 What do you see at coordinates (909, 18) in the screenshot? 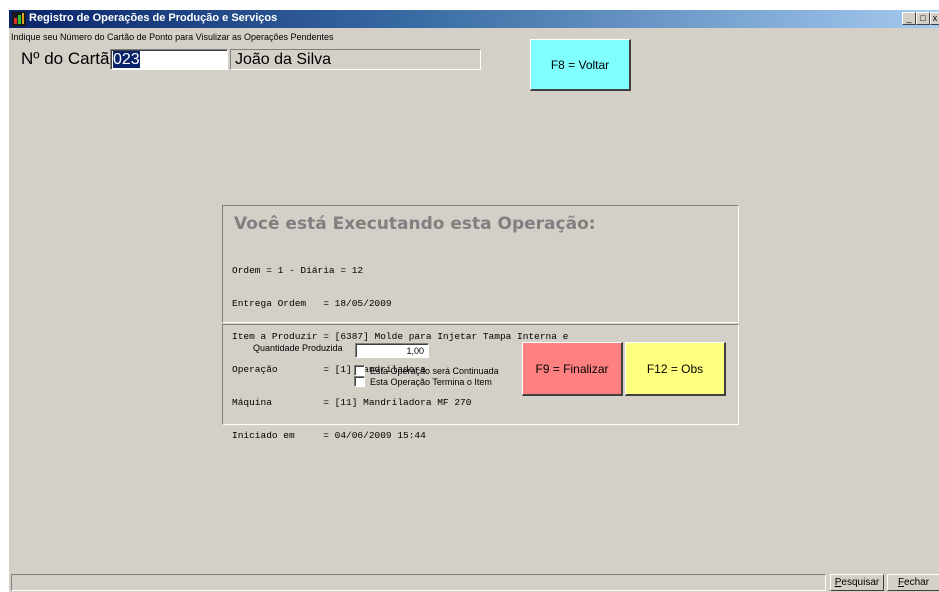
I see `minimize-button: _` at bounding box center [909, 18].